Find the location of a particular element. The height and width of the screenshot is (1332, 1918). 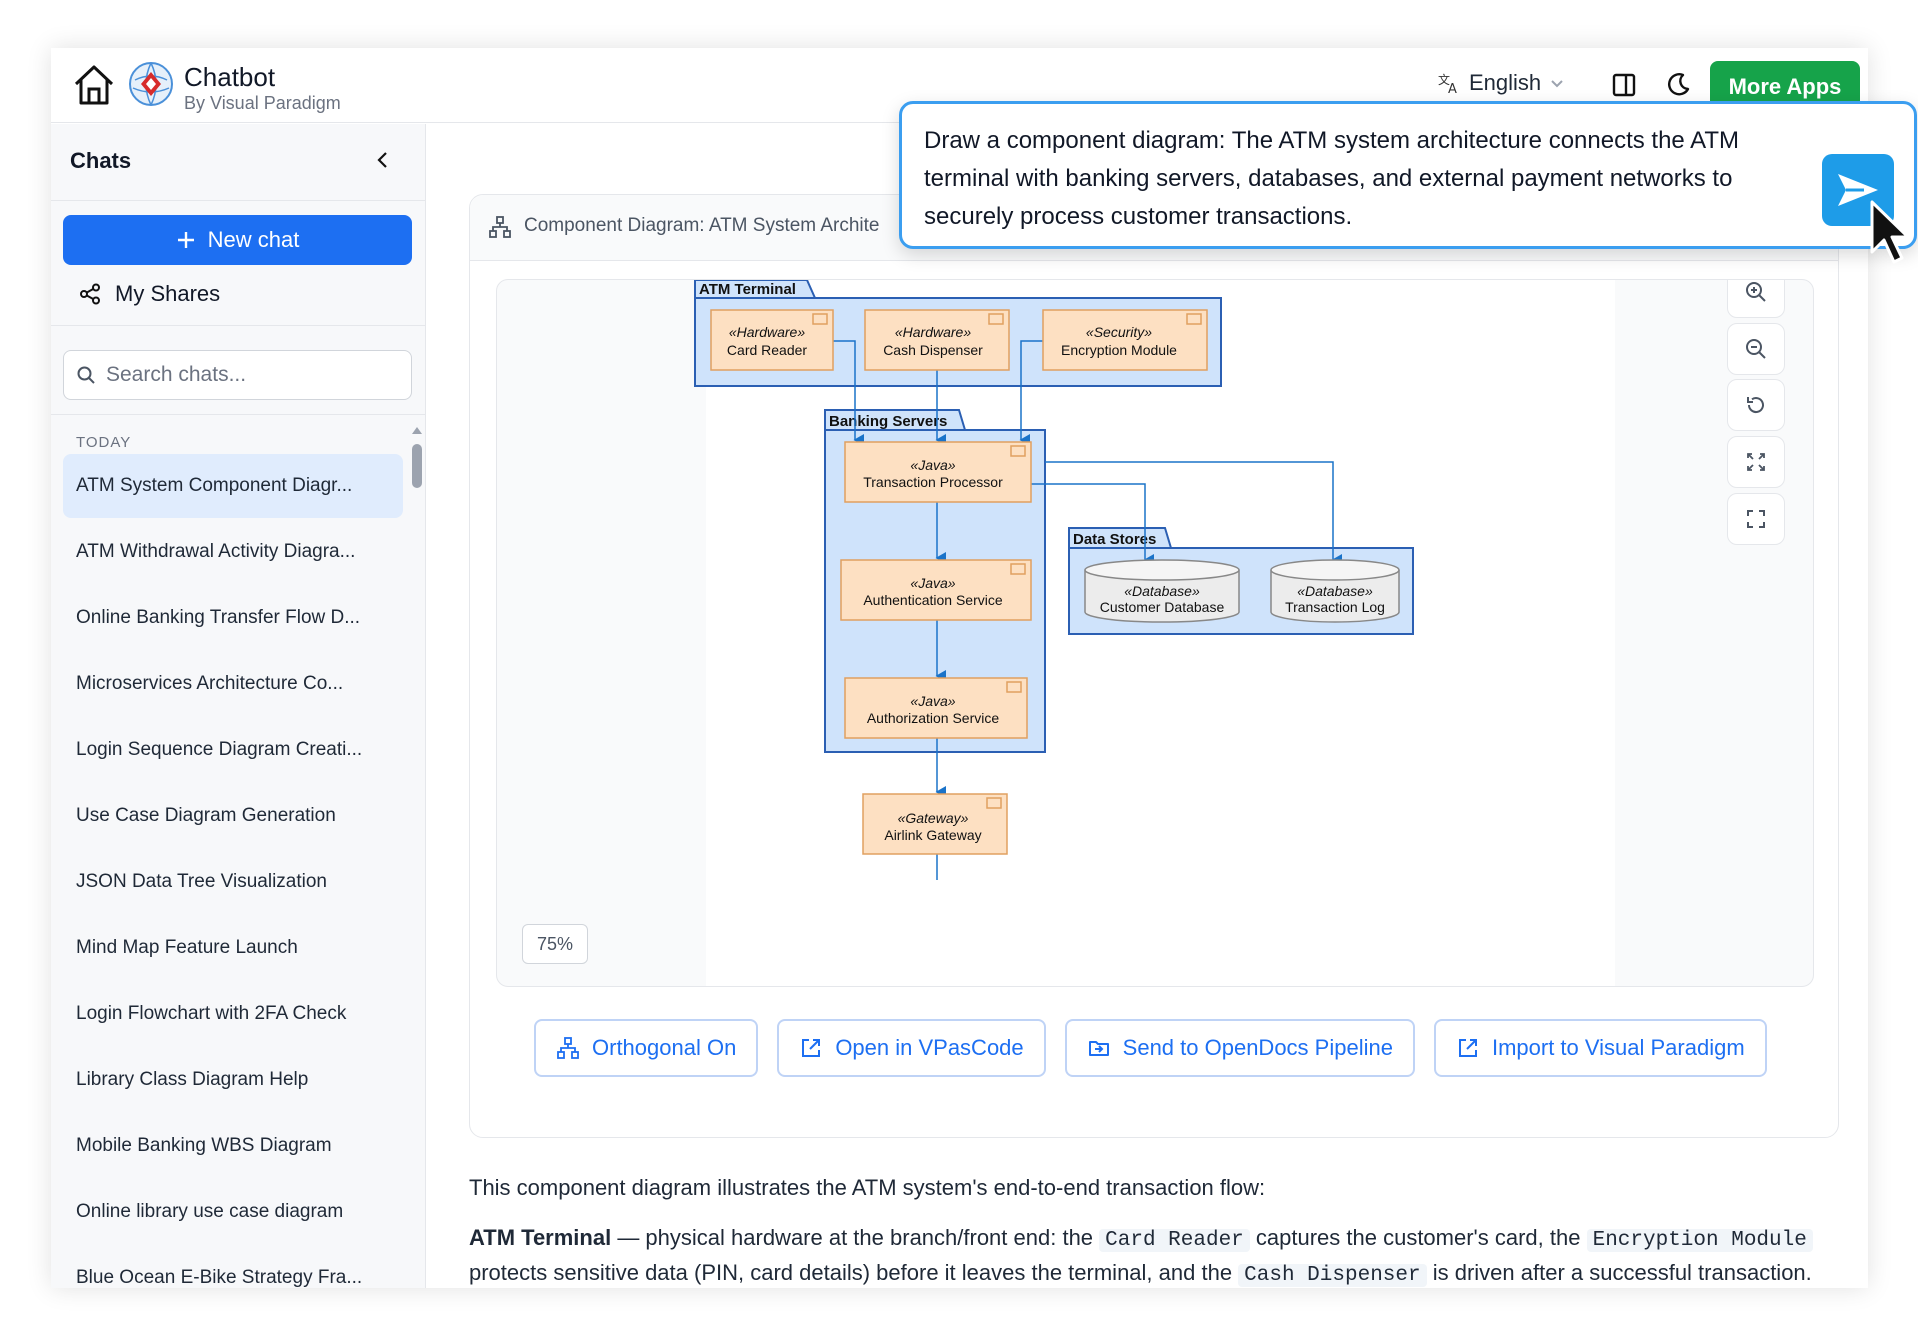

sidebar-title: Chats is located at coordinates (101, 160).